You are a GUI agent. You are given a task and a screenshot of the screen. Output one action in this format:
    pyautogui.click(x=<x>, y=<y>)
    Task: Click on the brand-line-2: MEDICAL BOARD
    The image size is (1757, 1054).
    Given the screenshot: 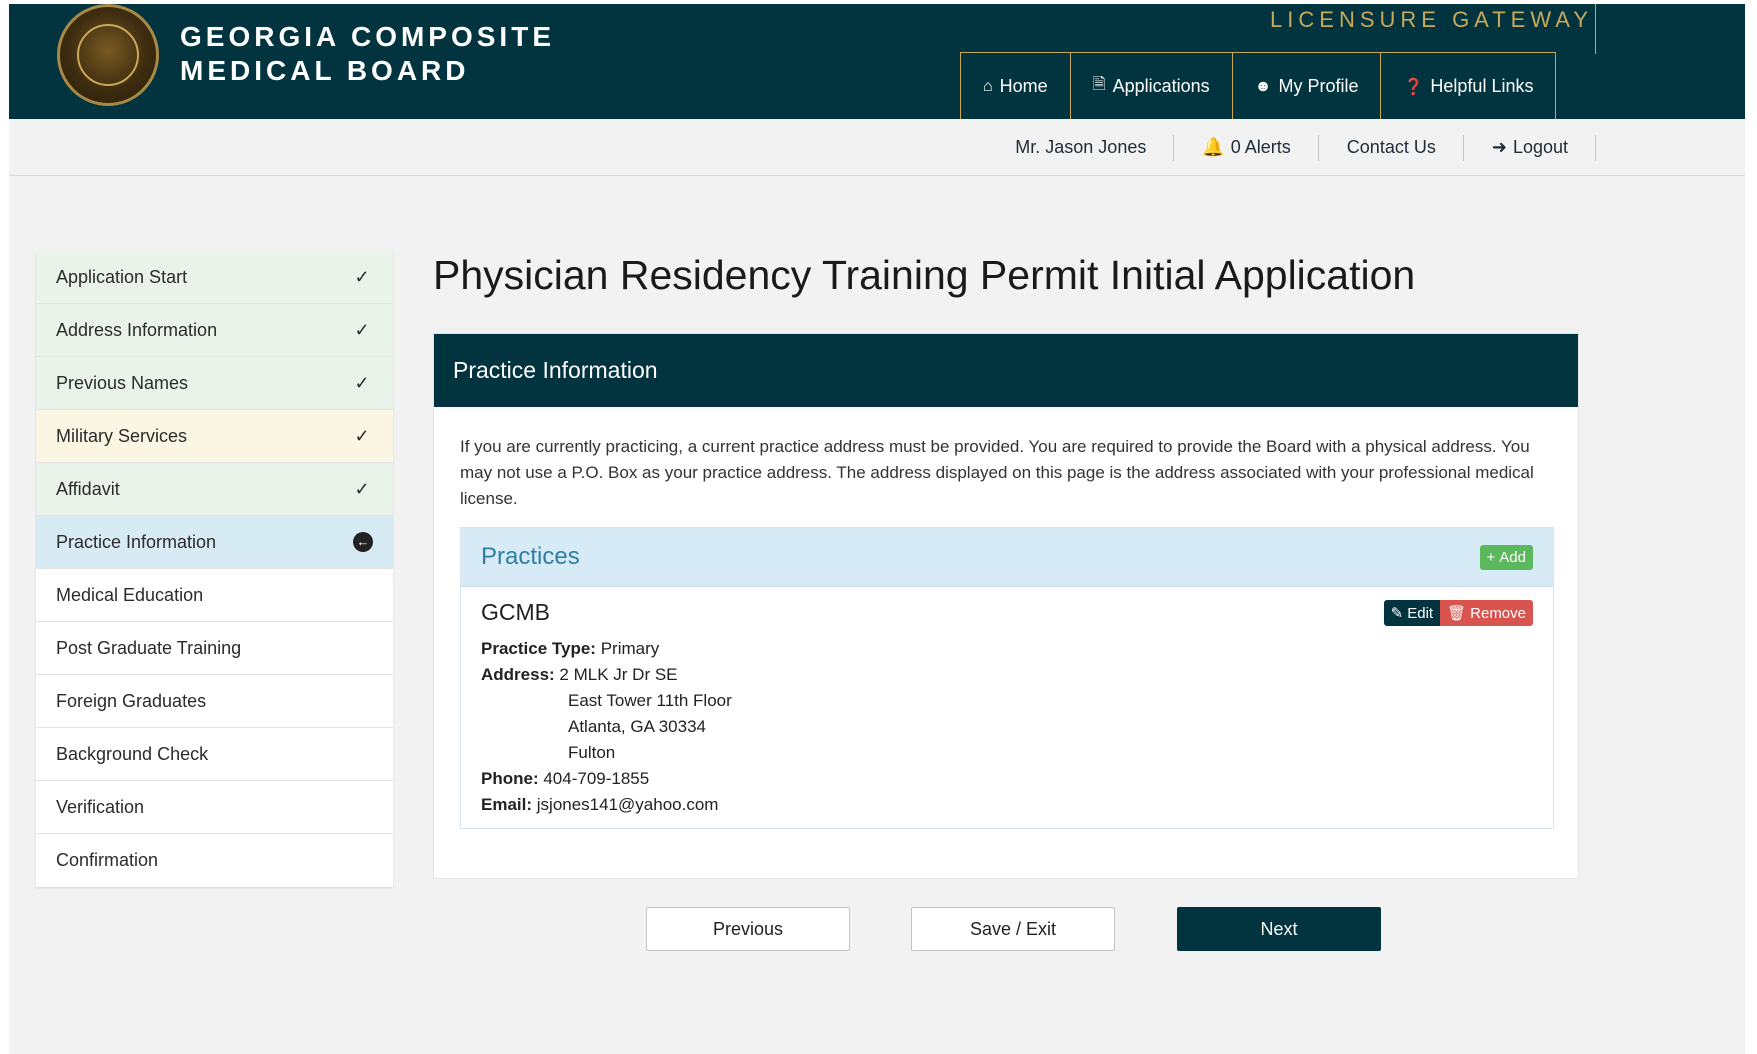 What is the action you would take?
    pyautogui.click(x=325, y=70)
    